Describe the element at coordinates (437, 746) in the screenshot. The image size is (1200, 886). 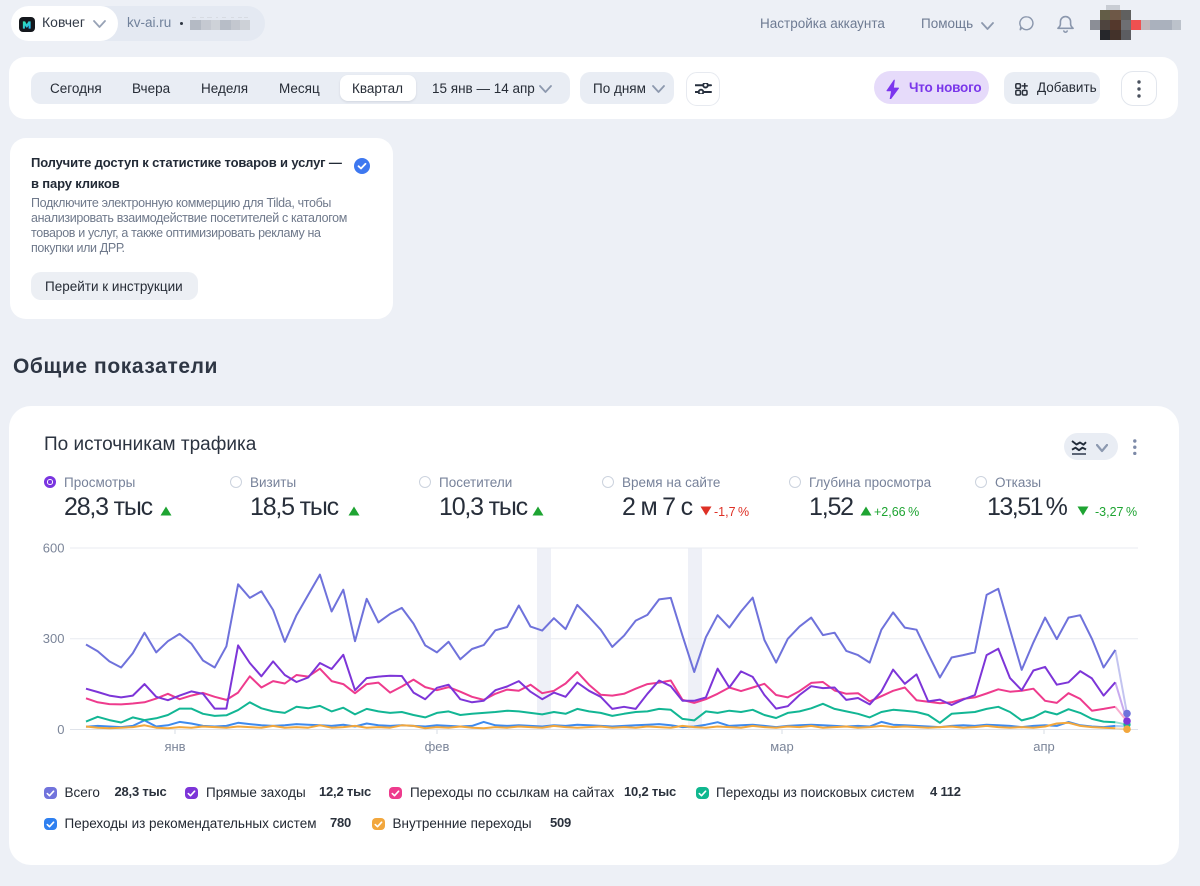
I see `svg-text: фев` at that location.